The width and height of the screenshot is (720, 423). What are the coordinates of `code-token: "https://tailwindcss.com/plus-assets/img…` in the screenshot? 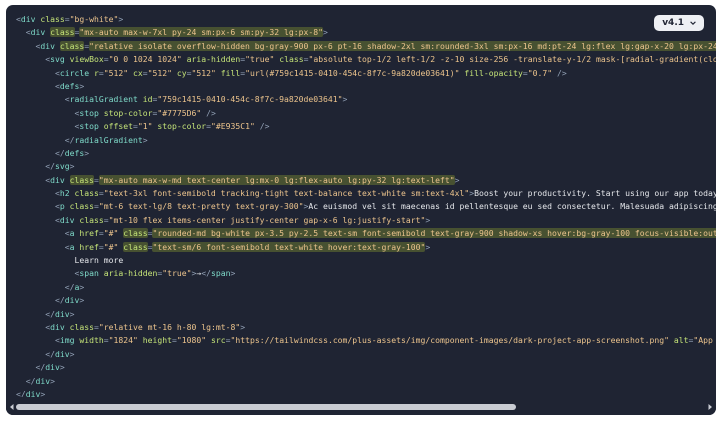 It's located at (450, 340).